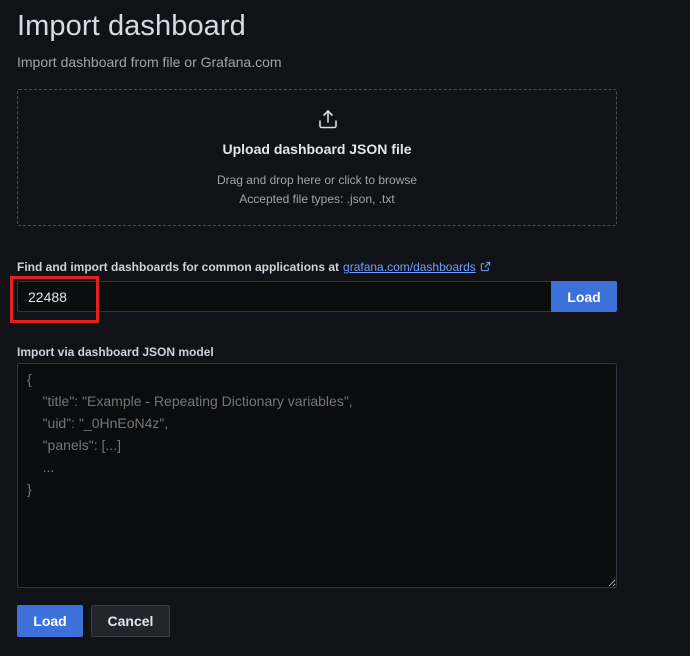 The image size is (690, 656). I want to click on grafana-dashboards-link: grafana.com/dashboards, so click(409, 267).